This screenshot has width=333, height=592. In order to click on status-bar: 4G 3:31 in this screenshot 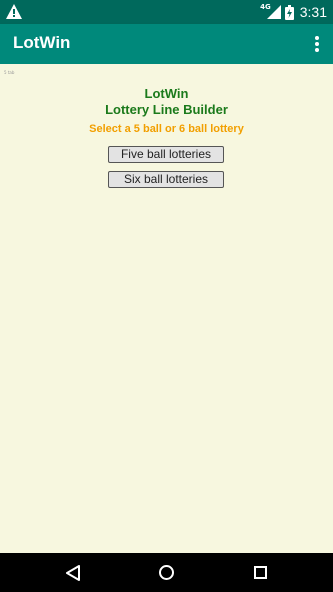, I will do `click(166, 12)`.